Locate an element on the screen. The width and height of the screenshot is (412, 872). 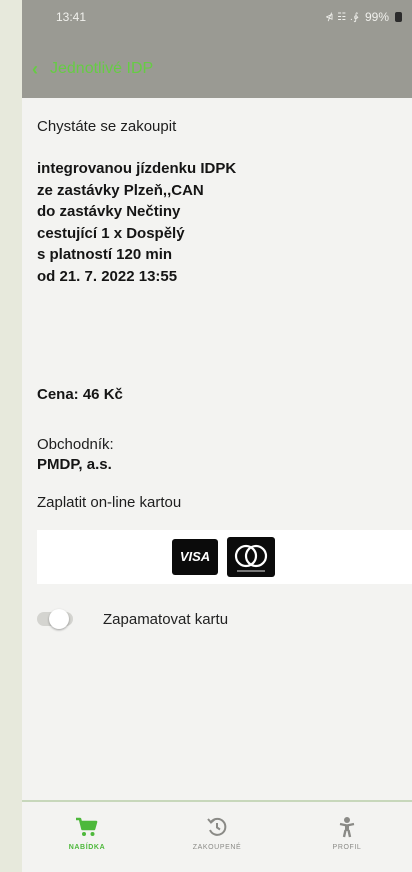
history-icon is located at coordinates (217, 827).